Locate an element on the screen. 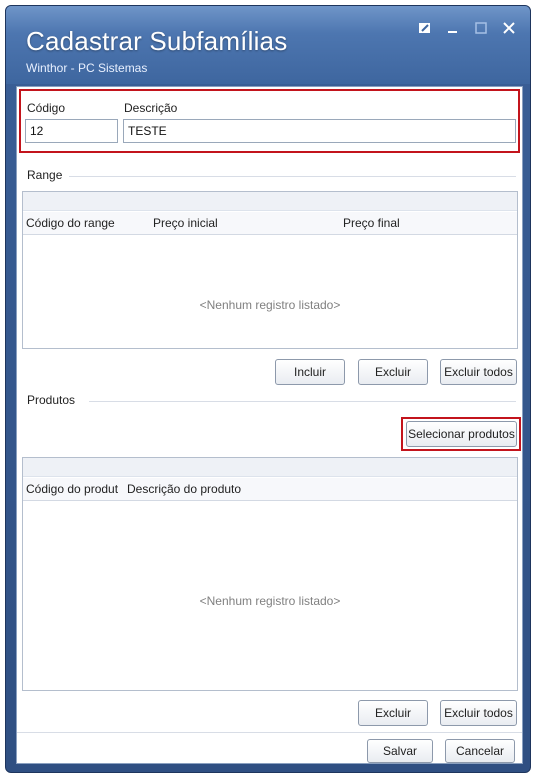 Image resolution: width=538 pixels, height=780 pixels. close-icon is located at coordinates (509, 29).